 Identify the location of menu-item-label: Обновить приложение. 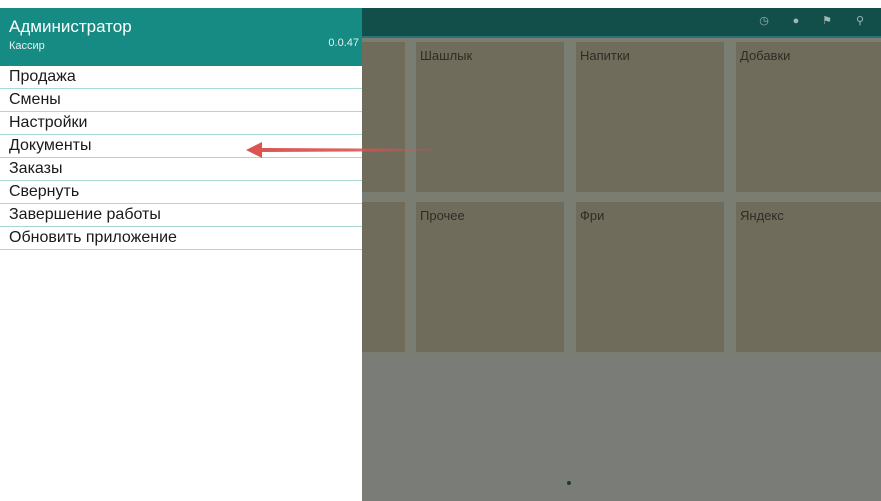
(93, 237).